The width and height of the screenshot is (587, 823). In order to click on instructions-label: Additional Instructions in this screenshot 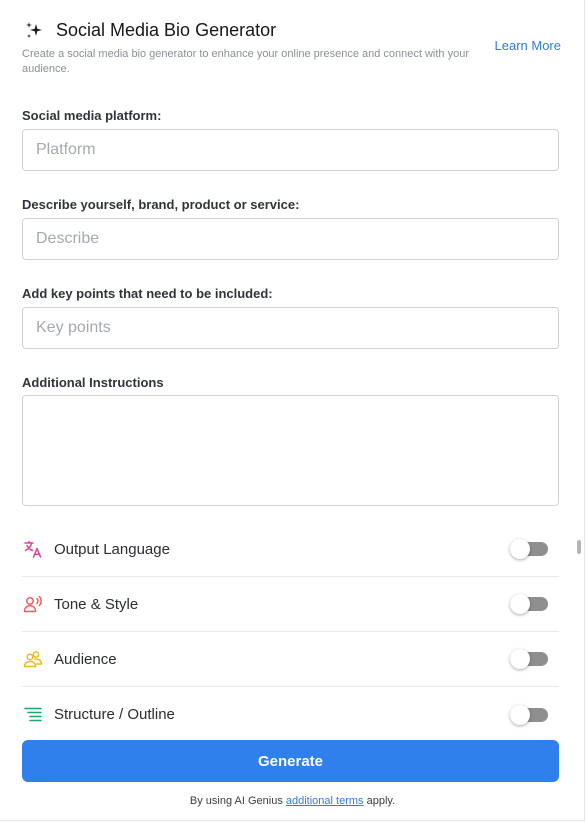, I will do `click(93, 382)`.